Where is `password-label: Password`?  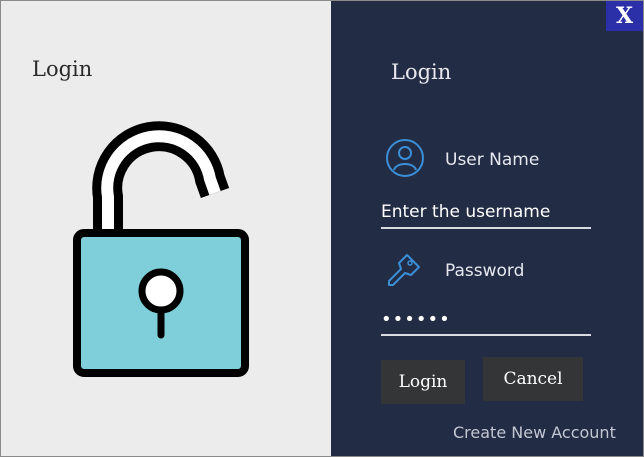
password-label: Password is located at coordinates (485, 271).